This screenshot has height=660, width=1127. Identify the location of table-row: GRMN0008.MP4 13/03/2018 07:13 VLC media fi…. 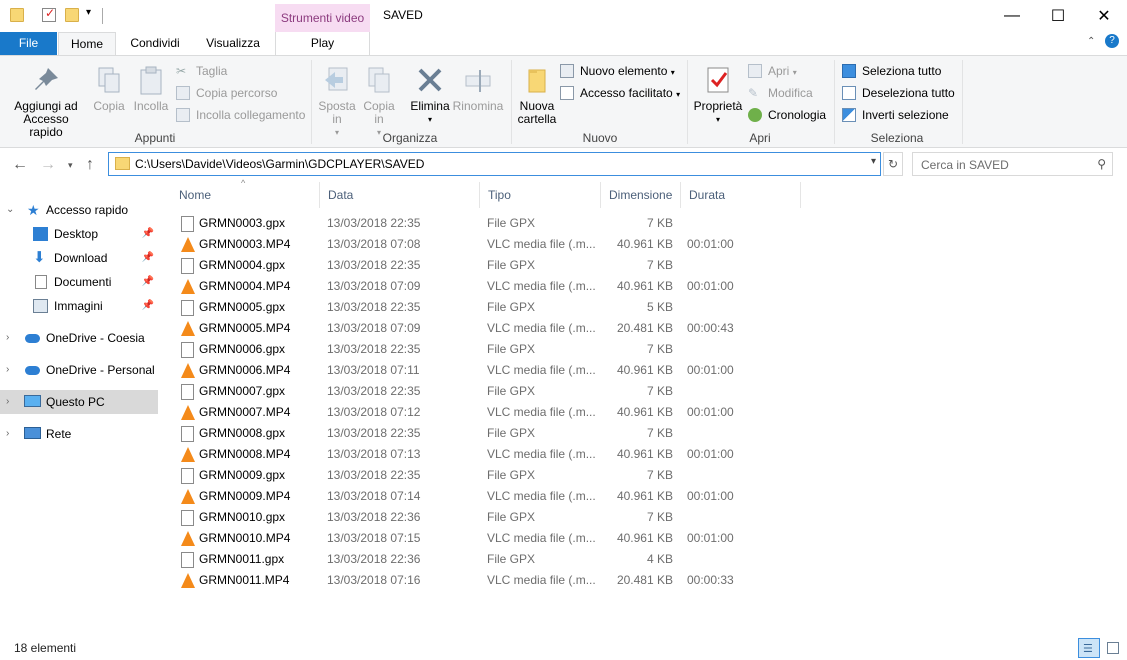
(487, 454).